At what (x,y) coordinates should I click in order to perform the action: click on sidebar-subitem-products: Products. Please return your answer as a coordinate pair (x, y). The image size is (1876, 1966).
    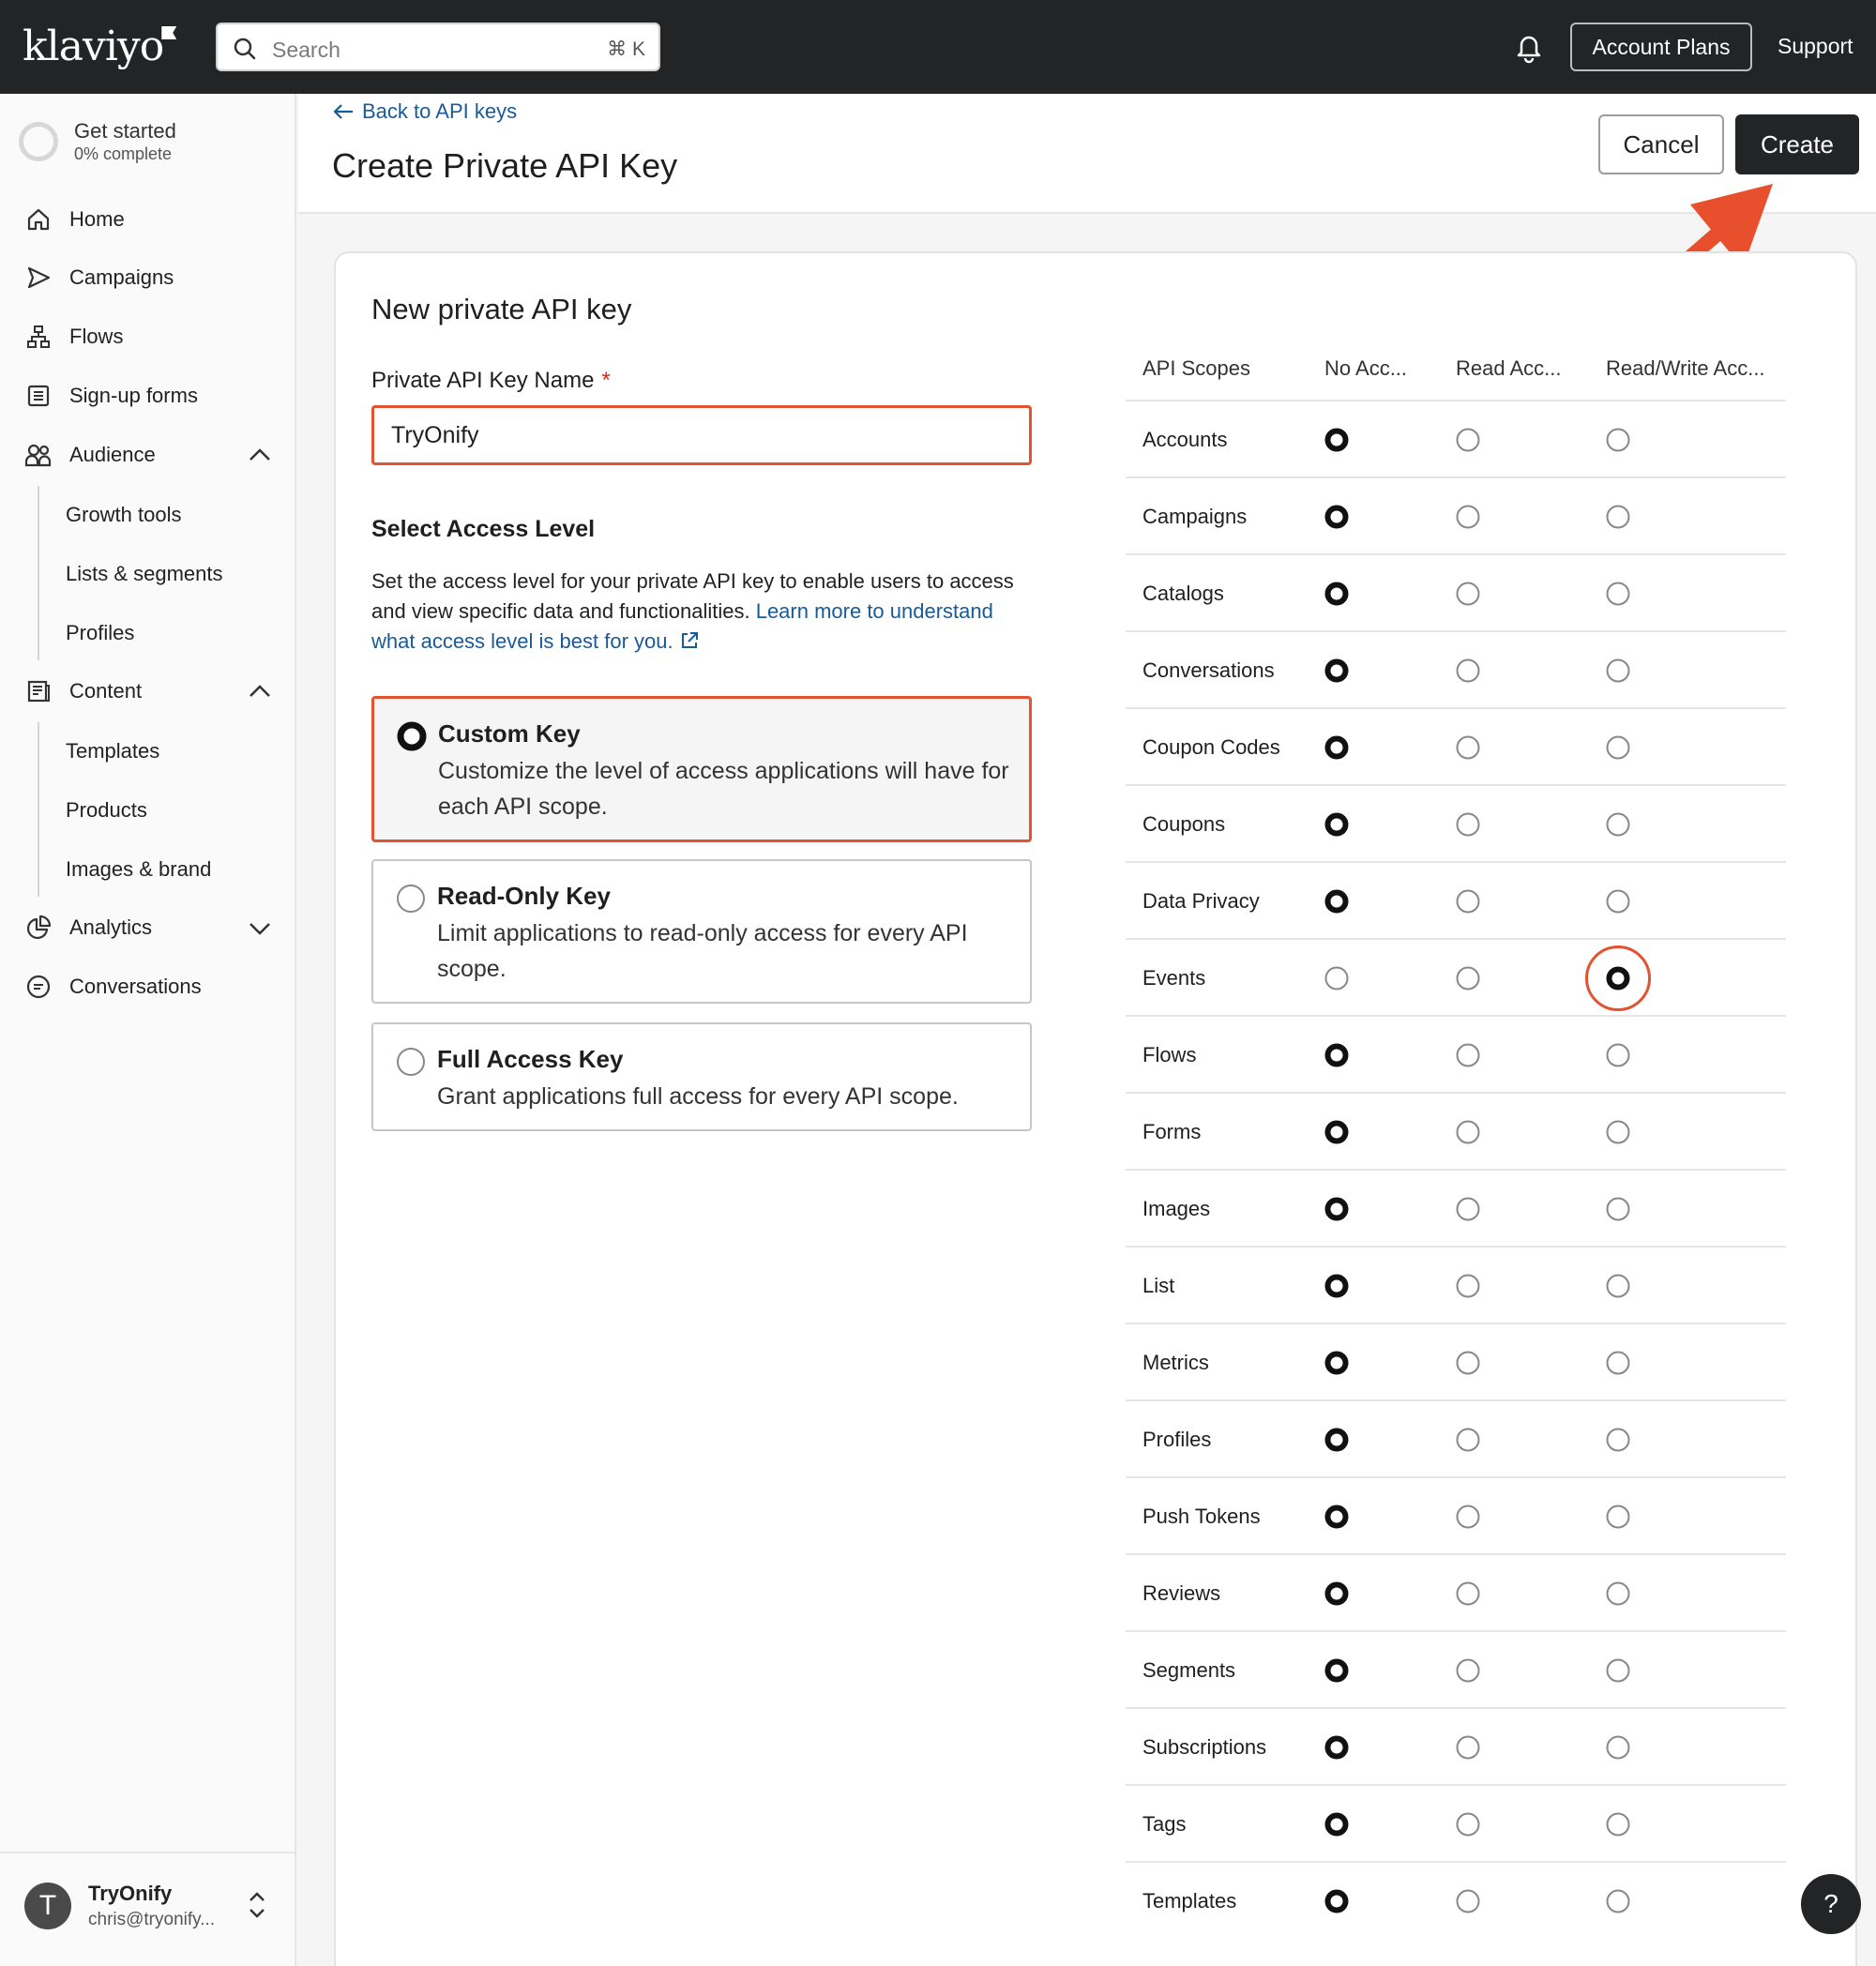
    Looking at the image, I should click on (106, 810).